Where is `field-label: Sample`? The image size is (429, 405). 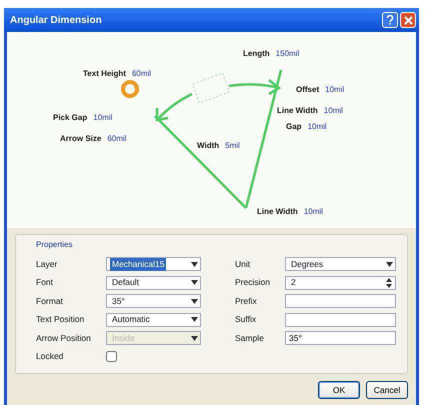
field-label: Sample is located at coordinates (250, 338).